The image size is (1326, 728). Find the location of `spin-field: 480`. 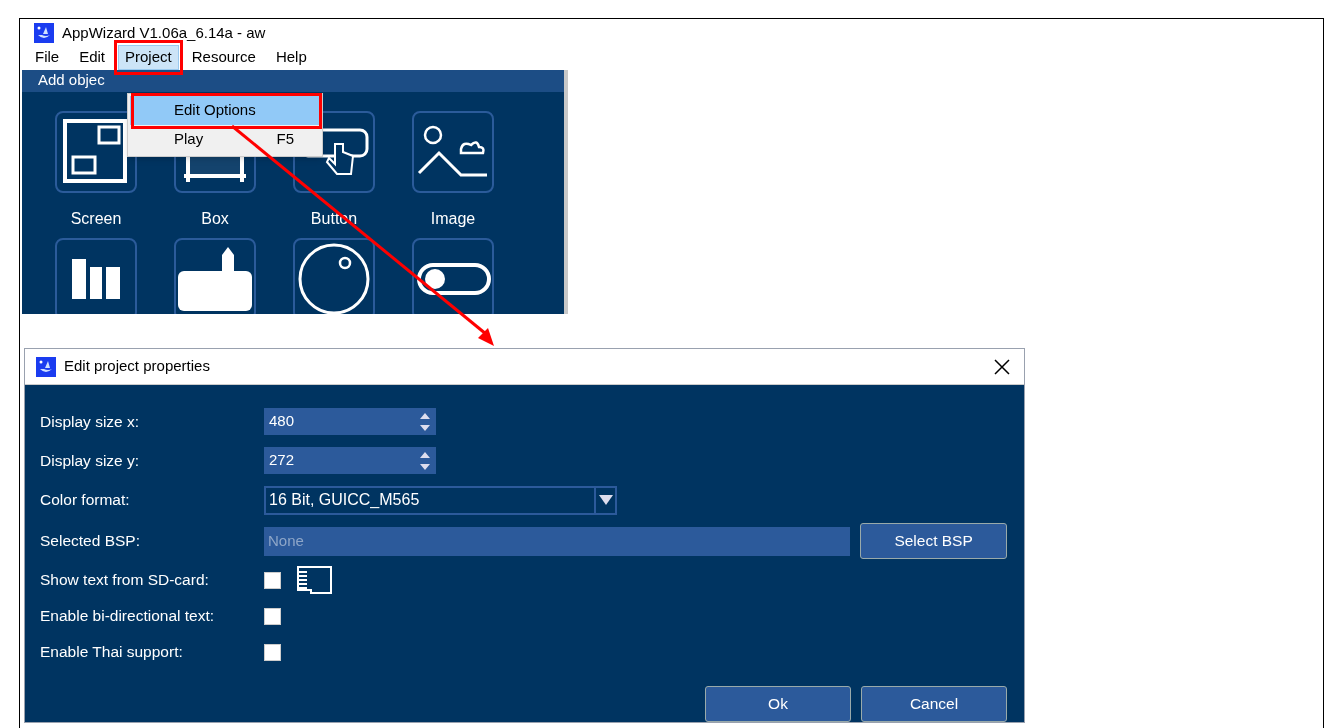

spin-field: 480 is located at coordinates (350, 421).